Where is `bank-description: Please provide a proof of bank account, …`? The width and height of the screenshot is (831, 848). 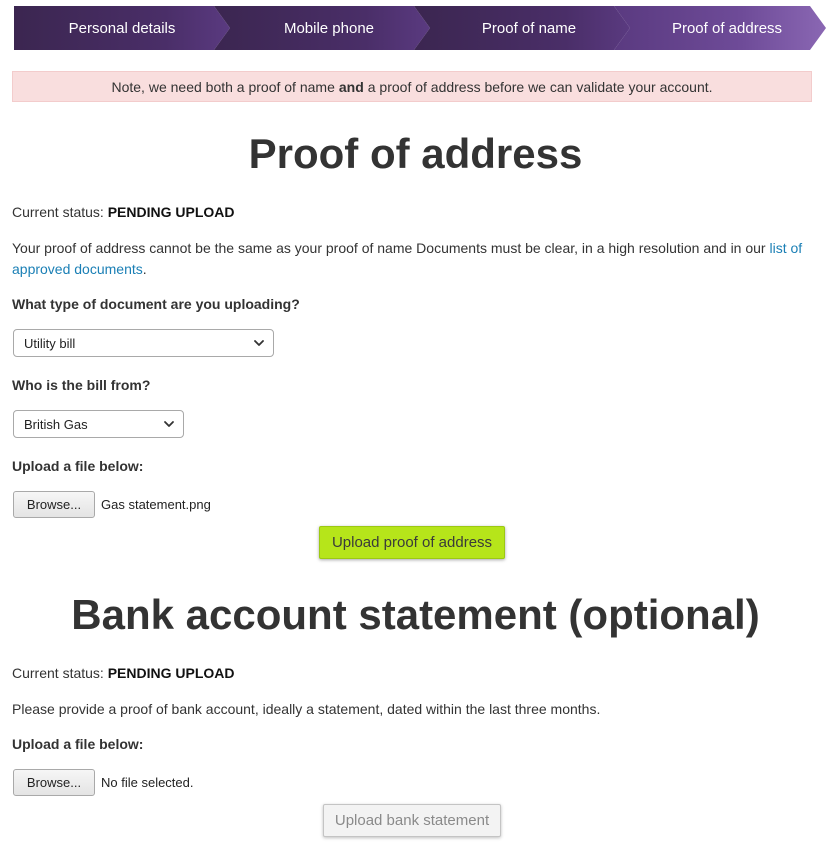 bank-description: Please provide a proof of bank account, … is located at coordinates (306, 709).